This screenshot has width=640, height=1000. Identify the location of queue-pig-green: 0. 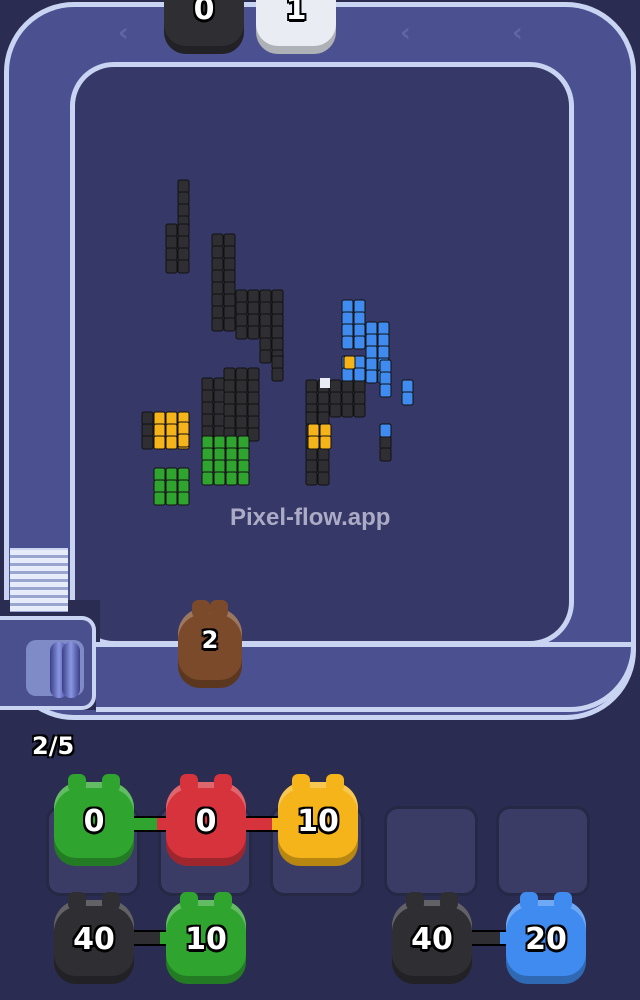
(94, 820).